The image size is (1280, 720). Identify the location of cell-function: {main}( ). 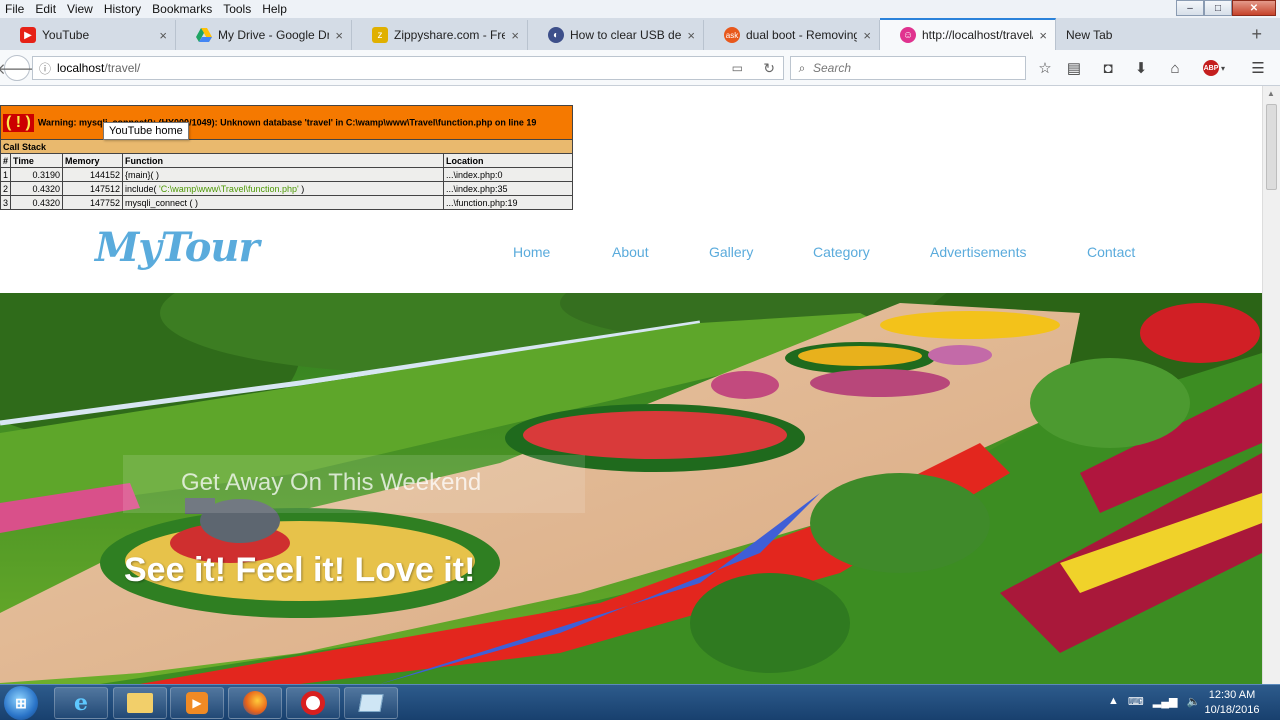
(283, 174).